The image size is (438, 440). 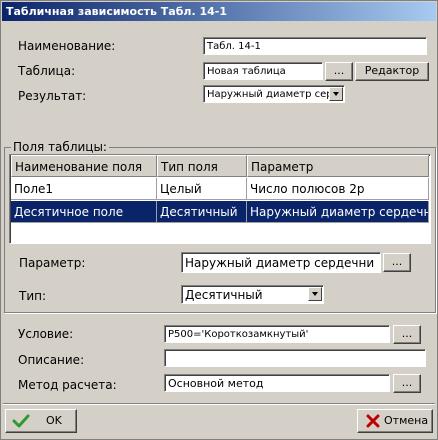 I want to click on table-label: Таблица:, so click(x=47, y=71).